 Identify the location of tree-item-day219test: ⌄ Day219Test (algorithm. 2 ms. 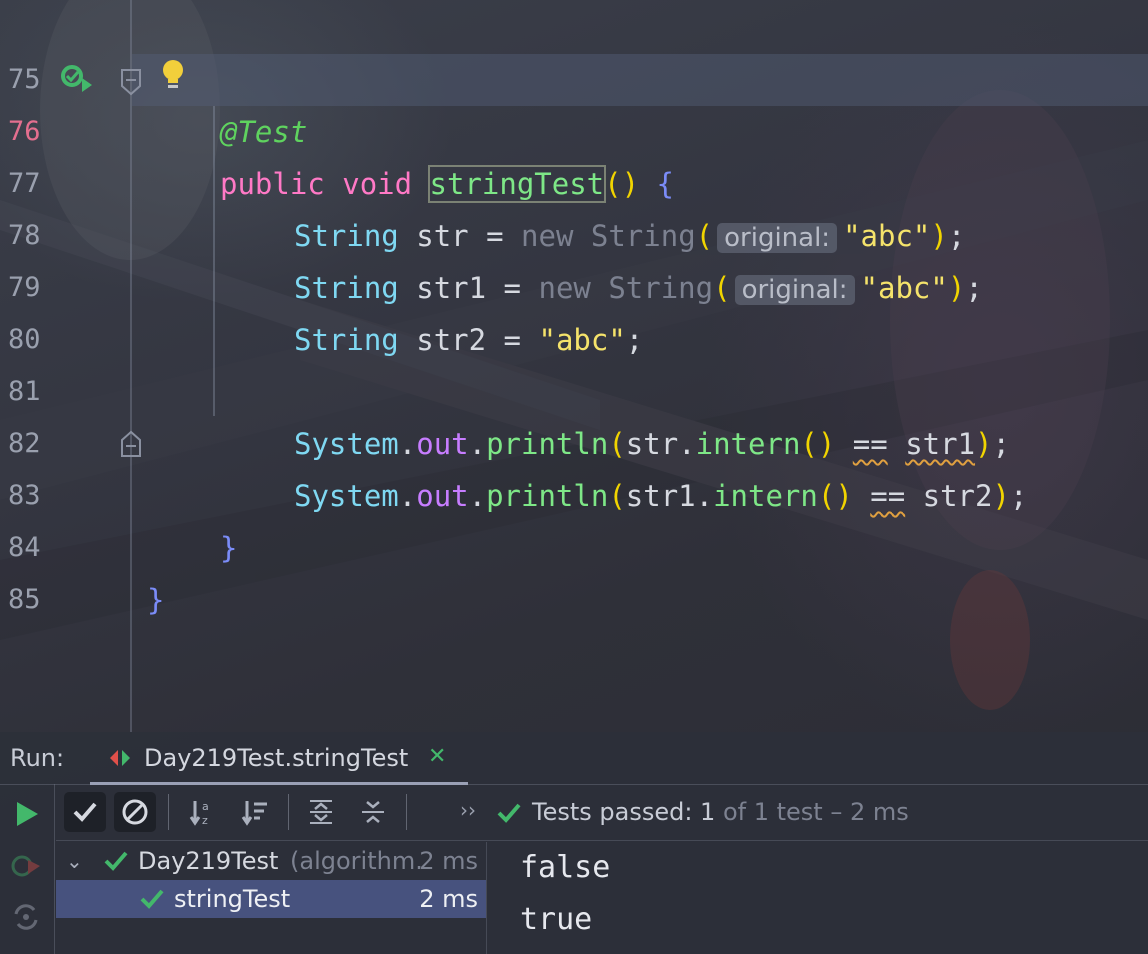
(271, 861).